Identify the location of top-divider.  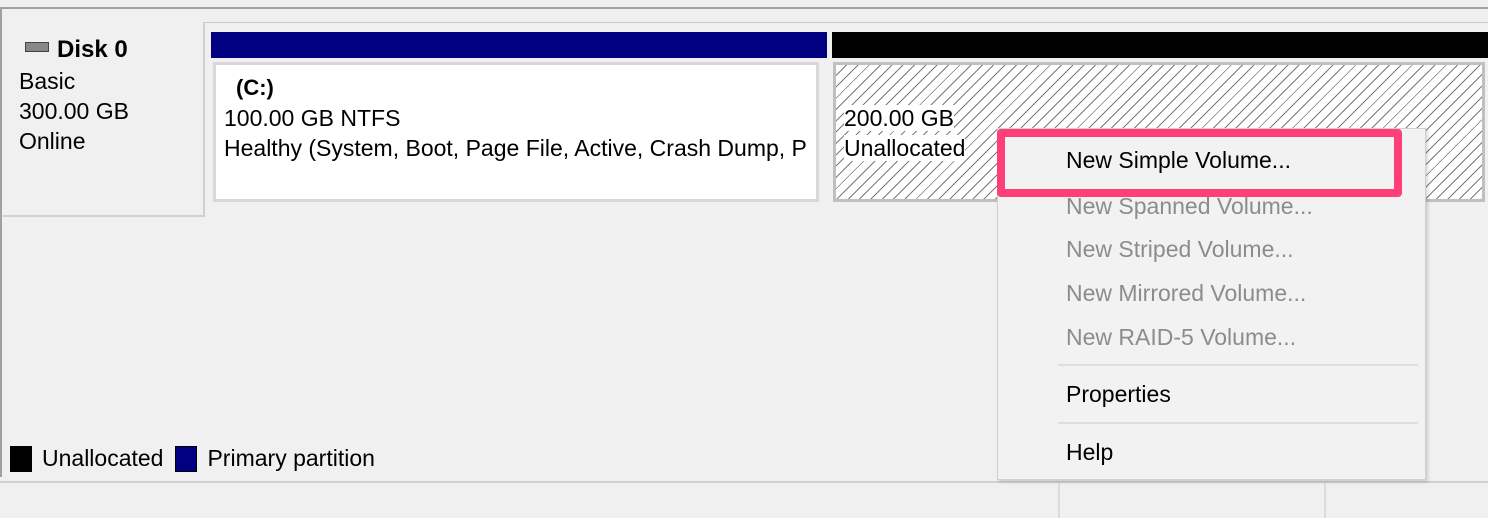
(744, 8).